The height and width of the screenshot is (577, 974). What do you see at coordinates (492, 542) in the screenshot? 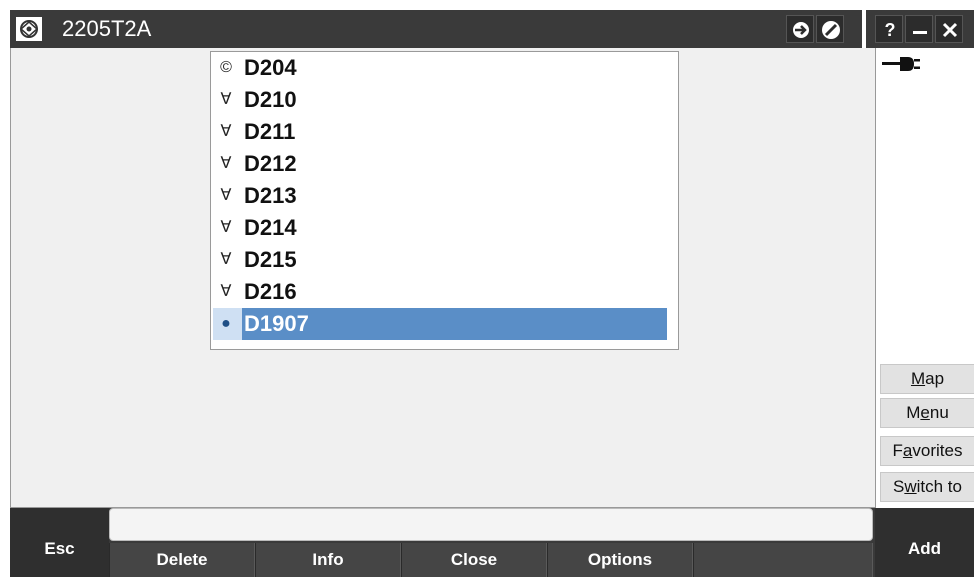
I see `bottom-toolbar: Esc Delete Info Close Options Add` at bounding box center [492, 542].